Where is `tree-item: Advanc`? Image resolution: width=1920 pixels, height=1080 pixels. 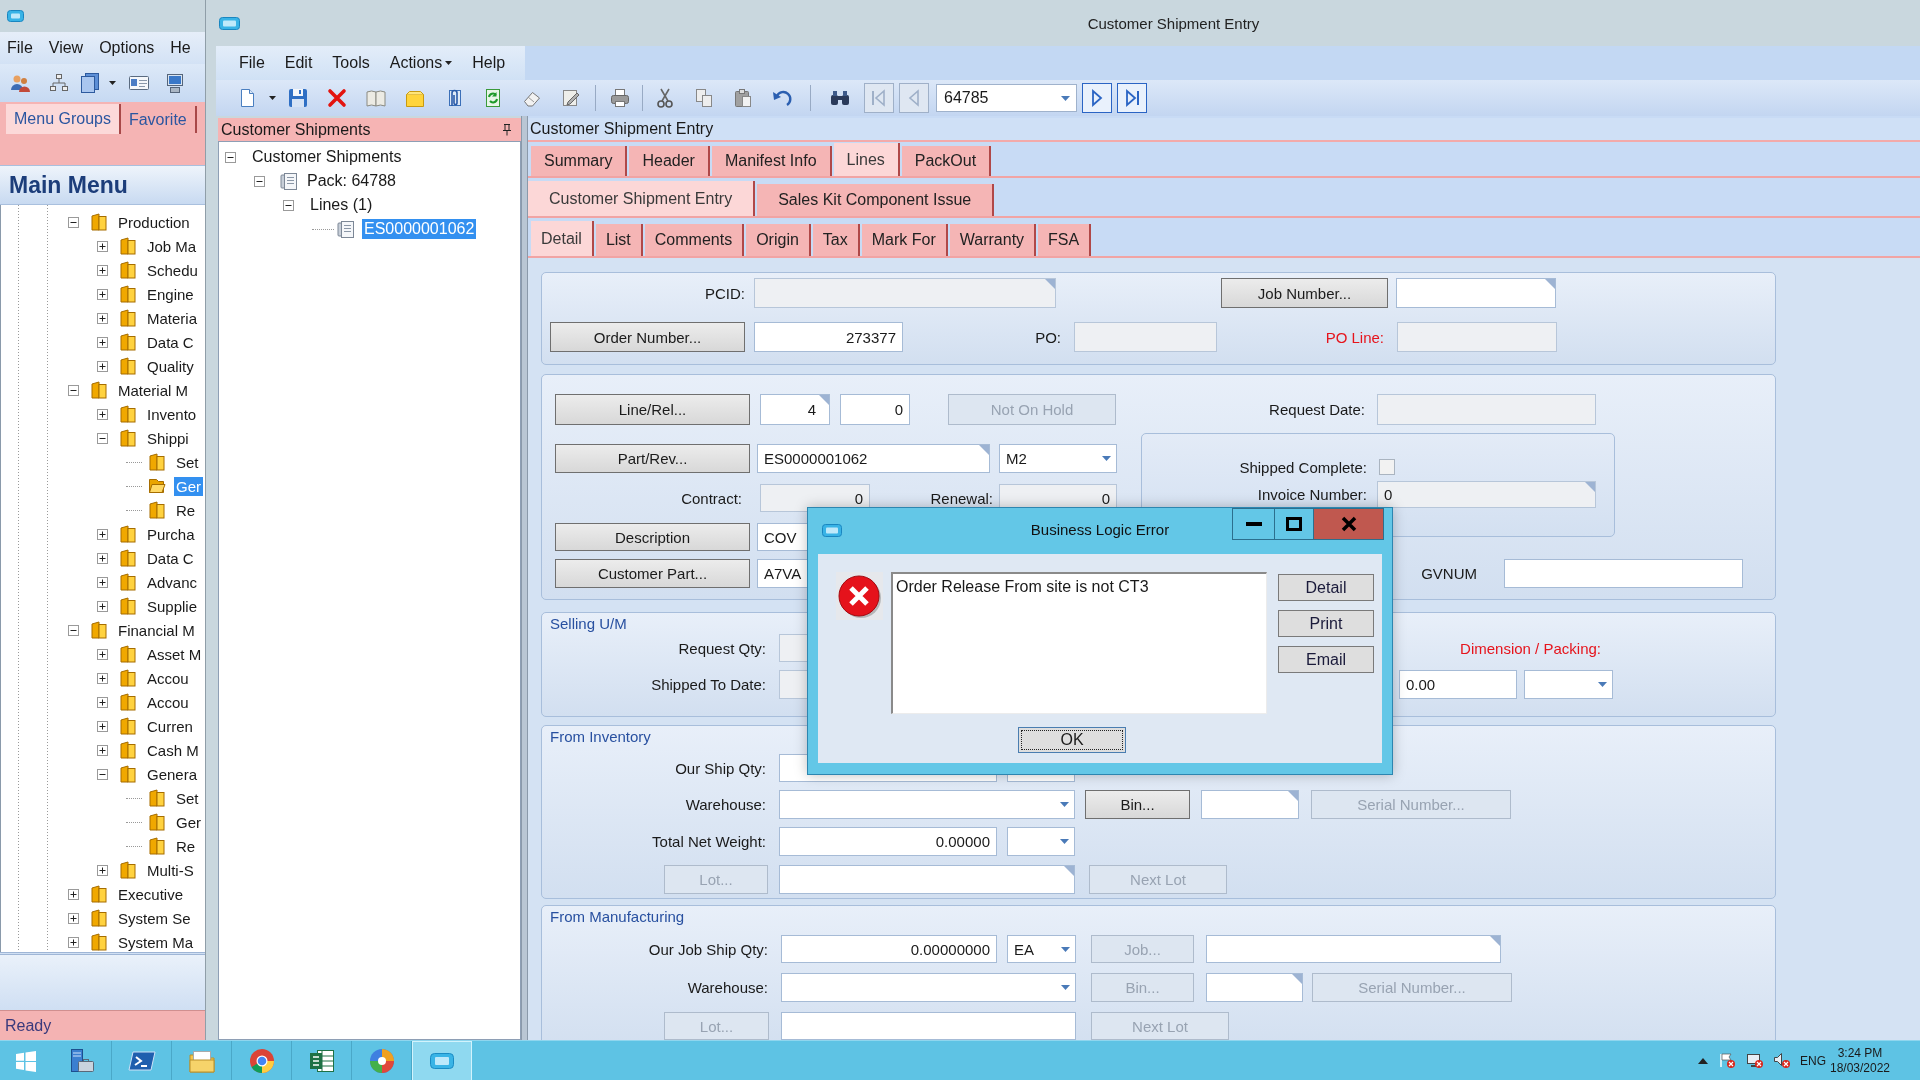 tree-item: Advanc is located at coordinates (172, 582).